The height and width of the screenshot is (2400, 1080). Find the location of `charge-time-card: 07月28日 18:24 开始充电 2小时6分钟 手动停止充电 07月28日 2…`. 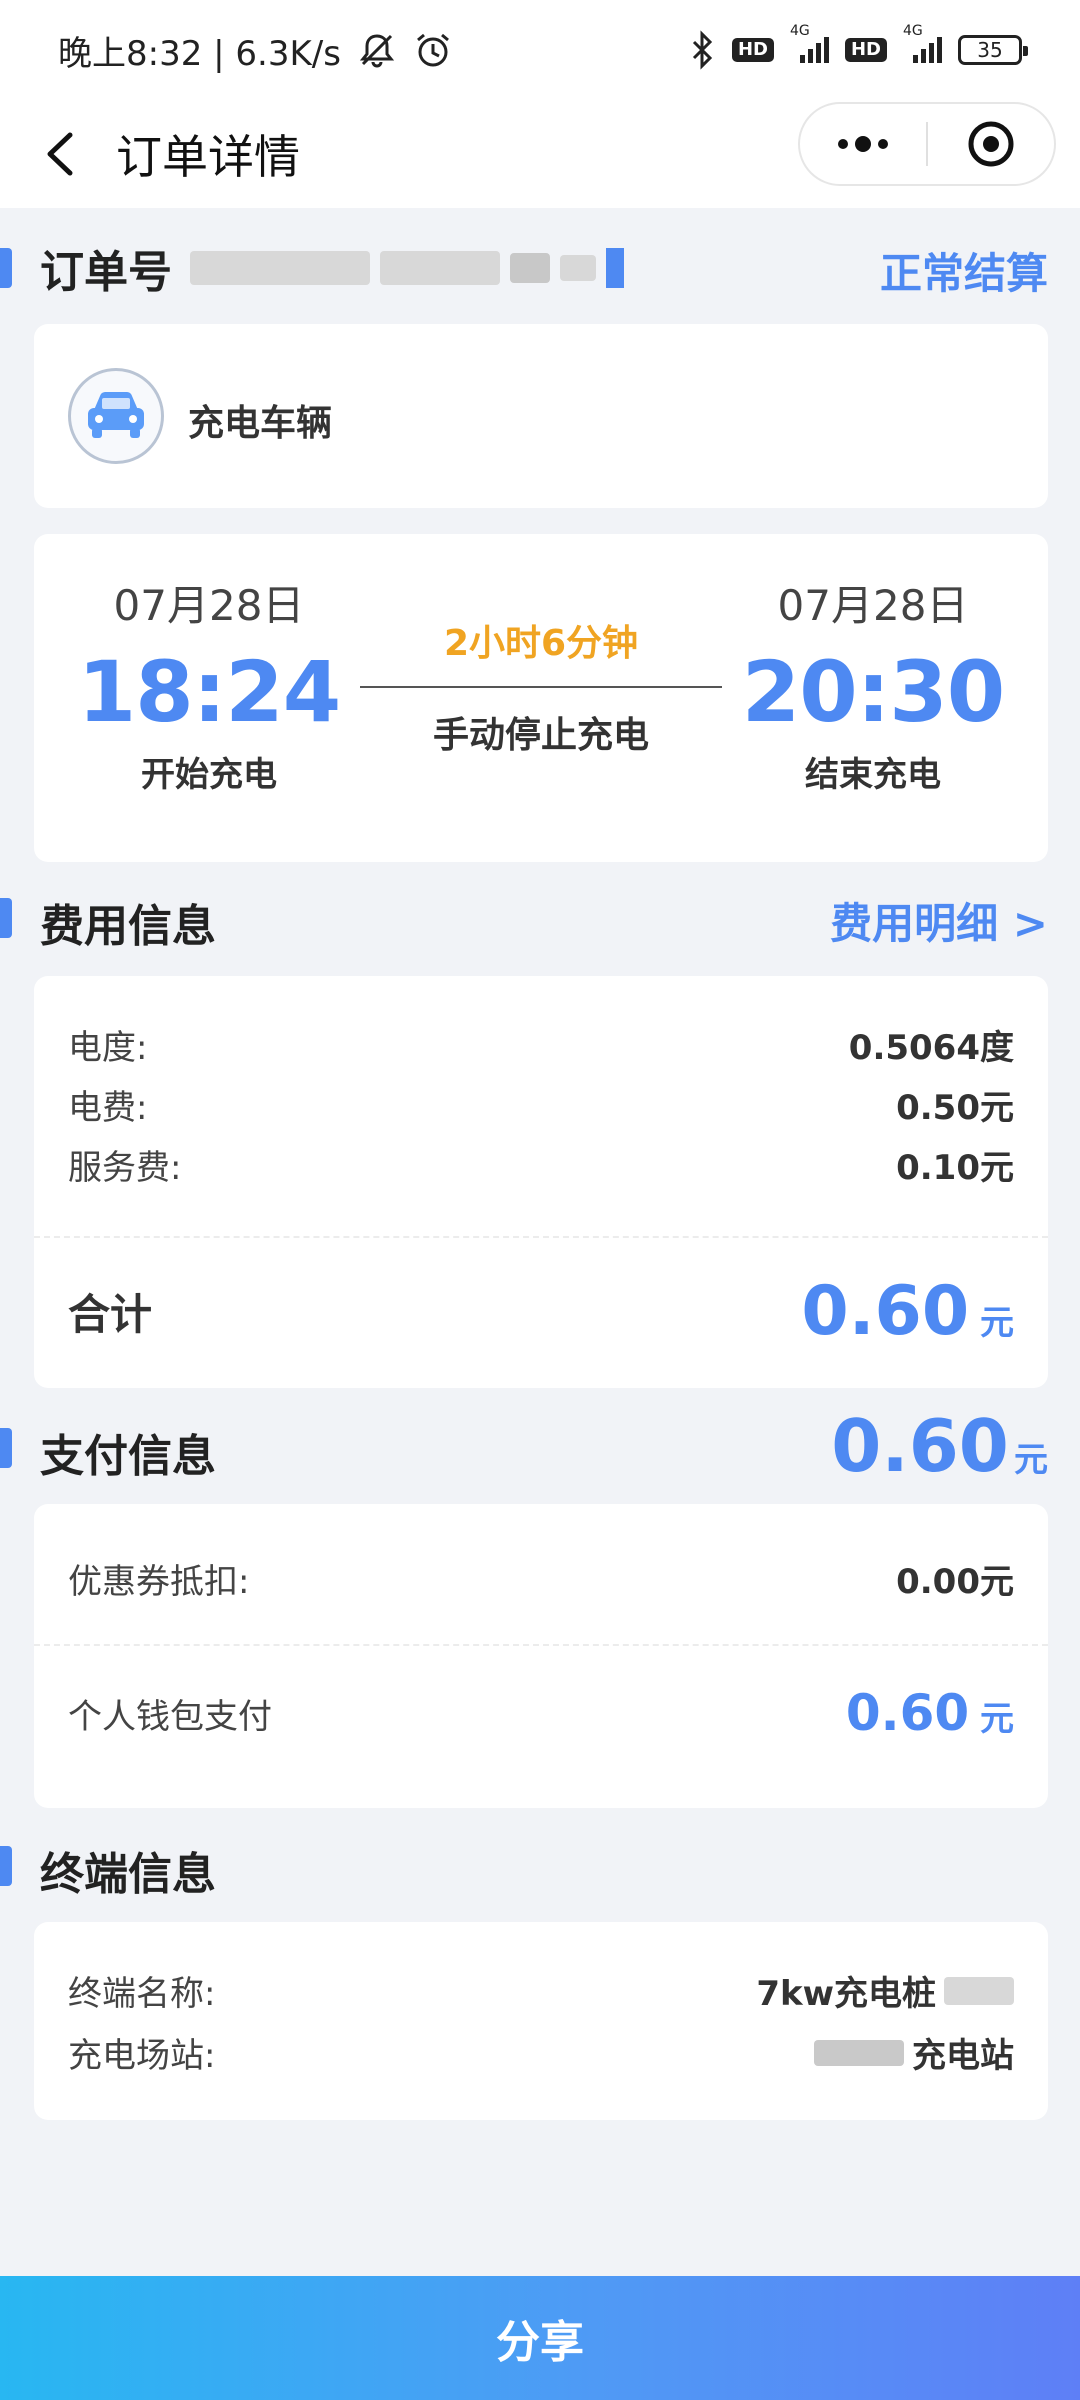

charge-time-card: 07月28日 18:24 开始充电 2小时6分钟 手动停止充电 07月28日 2… is located at coordinates (541, 698).